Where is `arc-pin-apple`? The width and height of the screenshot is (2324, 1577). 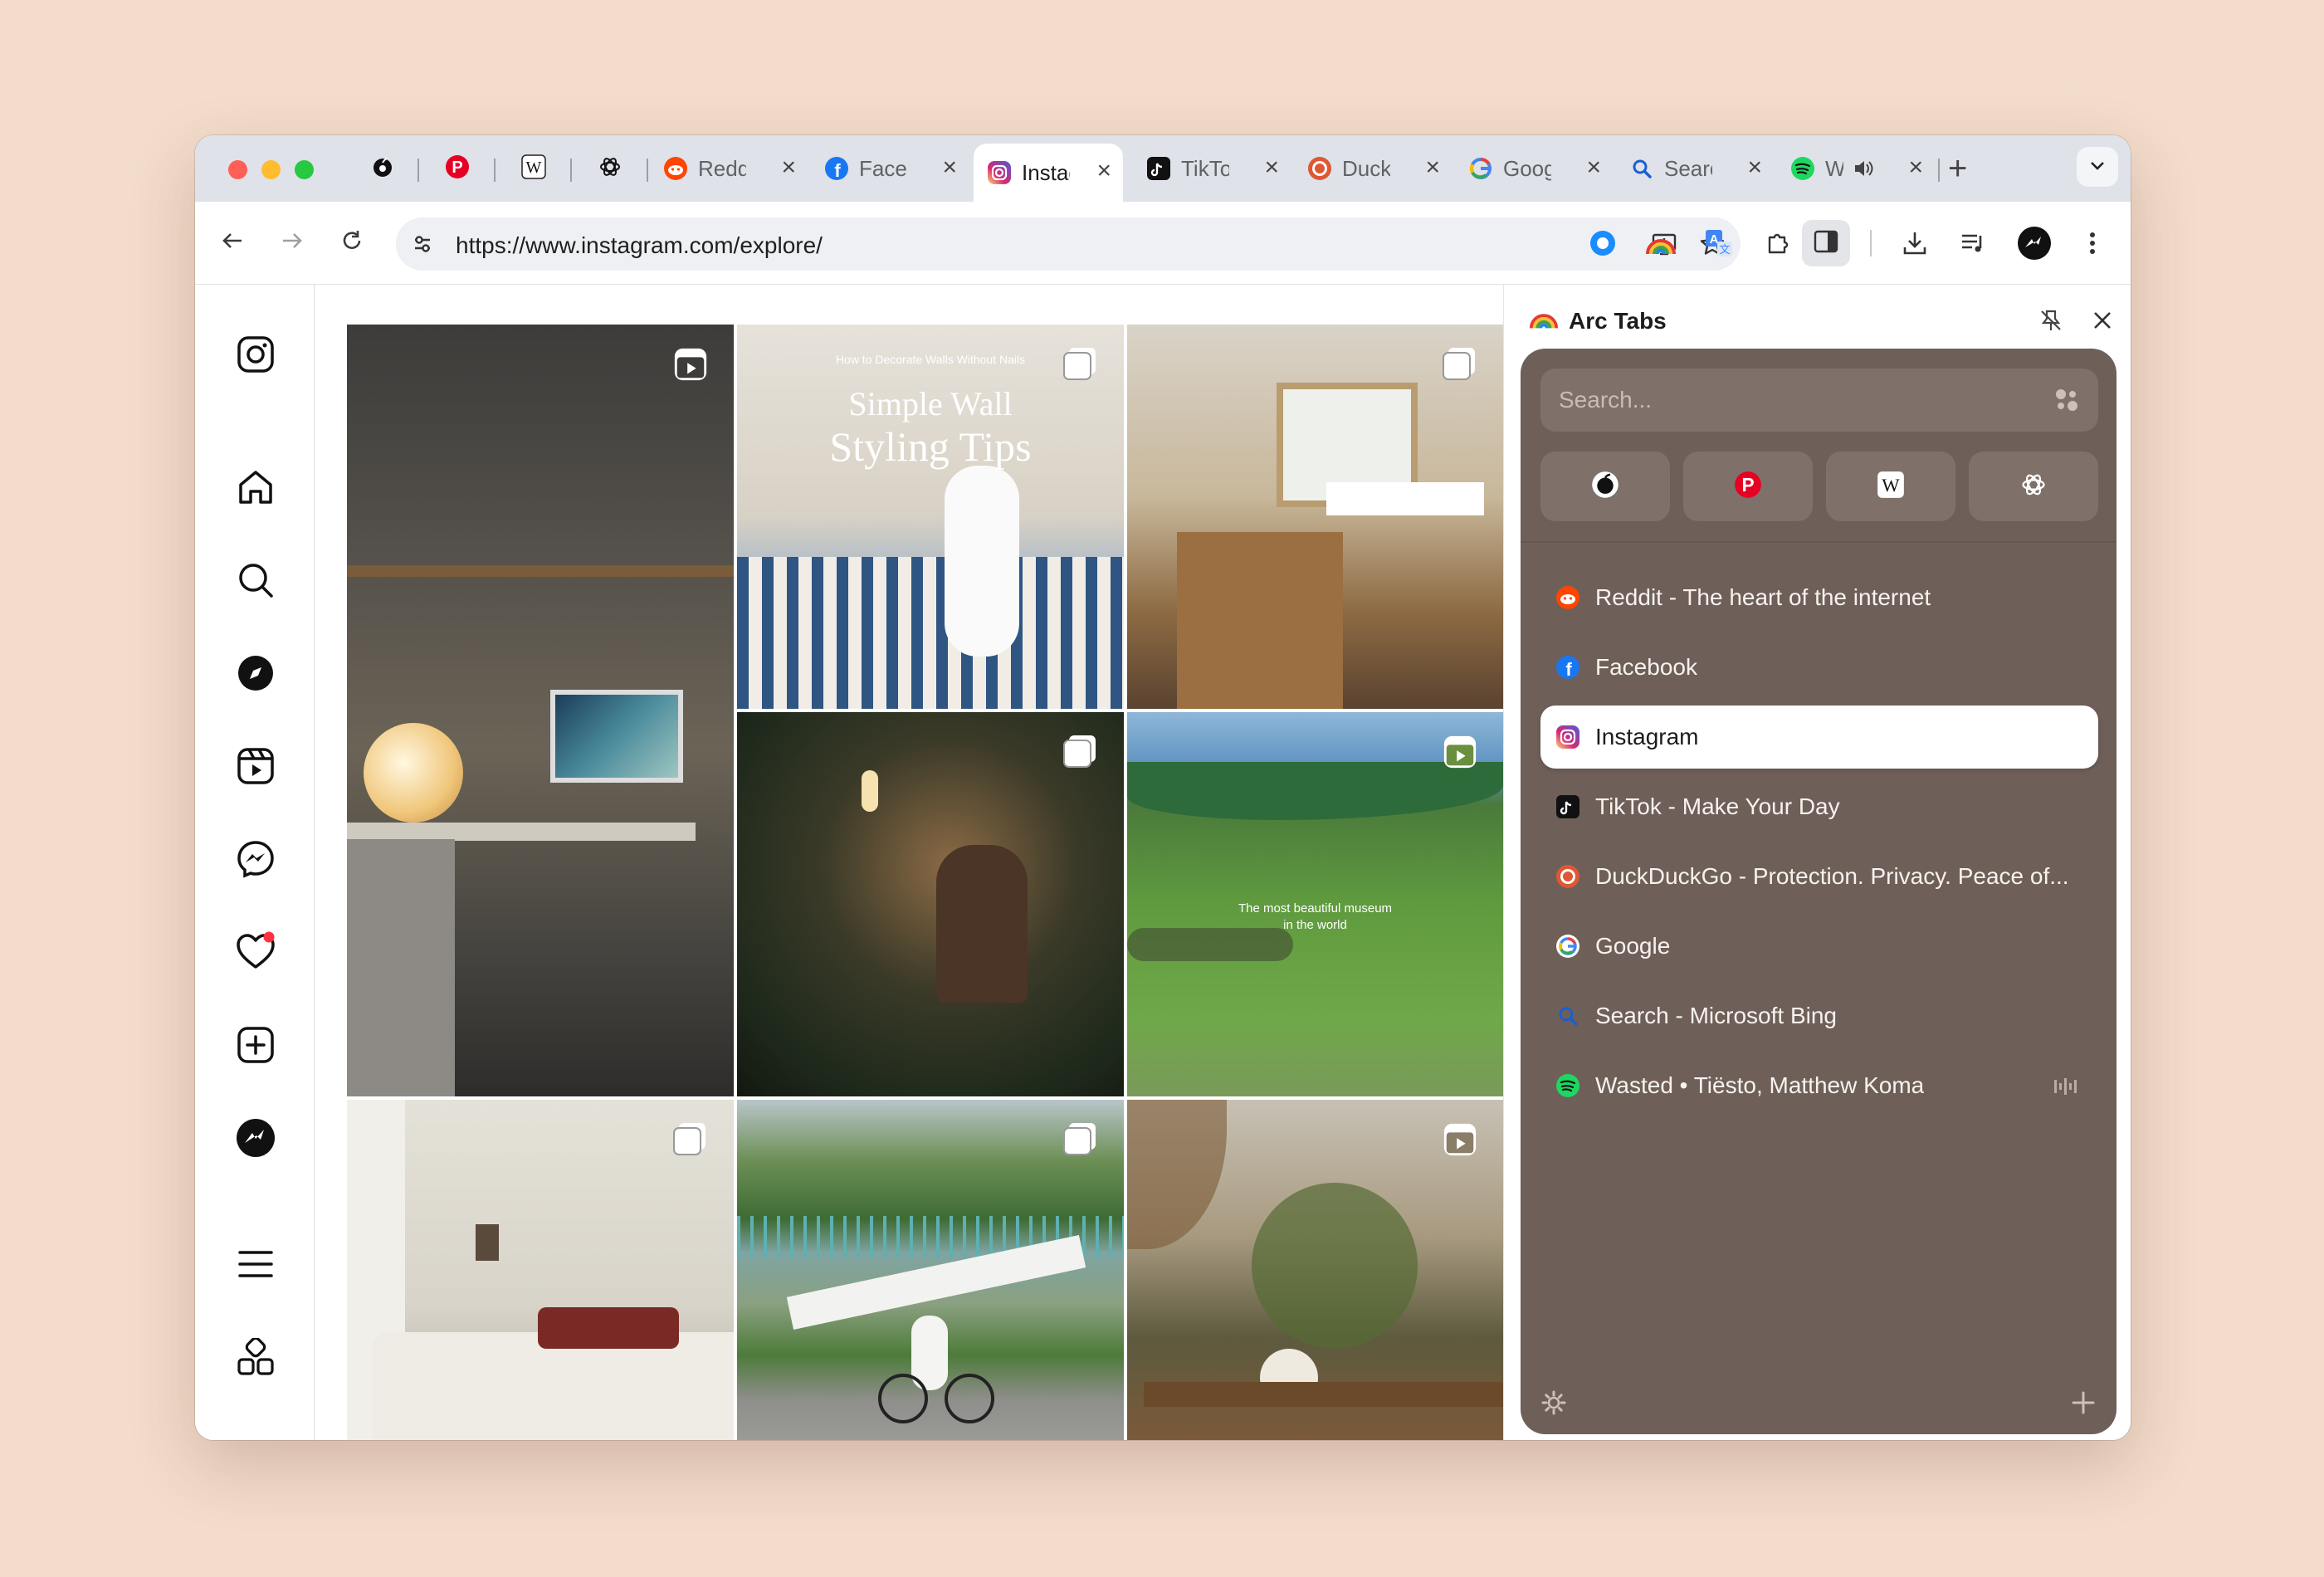
arc-pin-apple is located at coordinates (1605, 487).